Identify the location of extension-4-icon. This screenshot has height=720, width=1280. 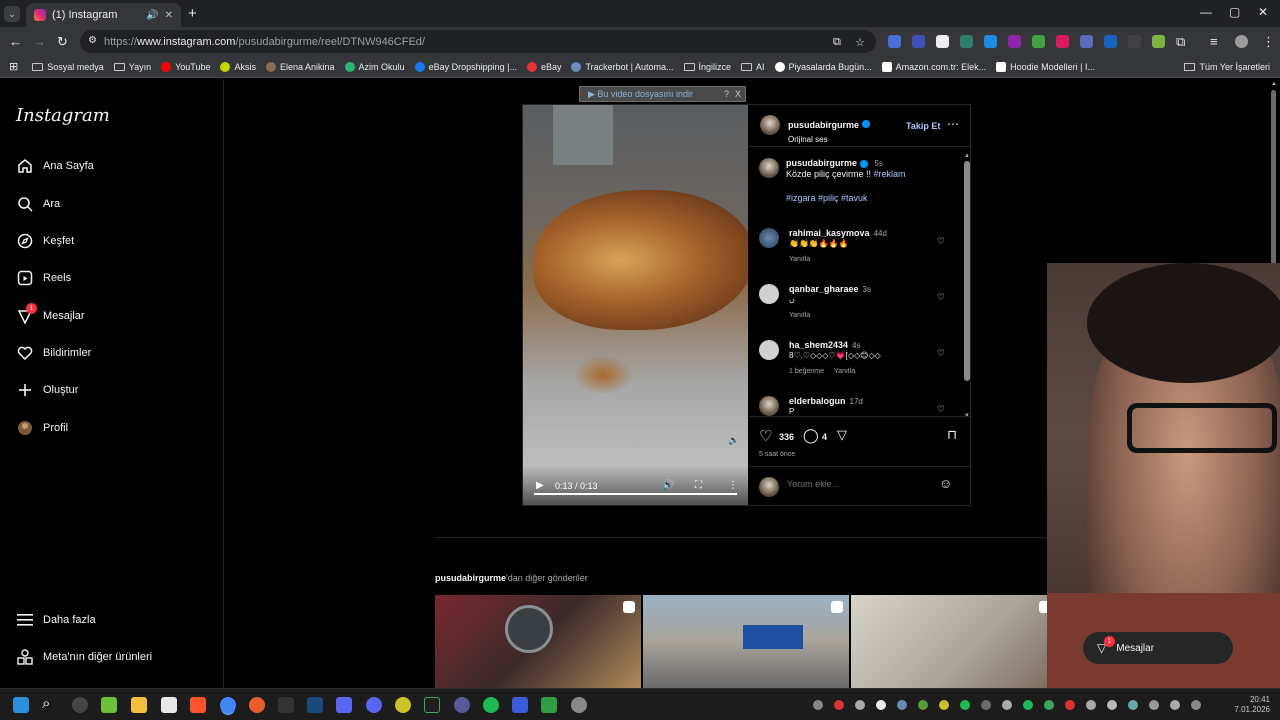
(966, 41).